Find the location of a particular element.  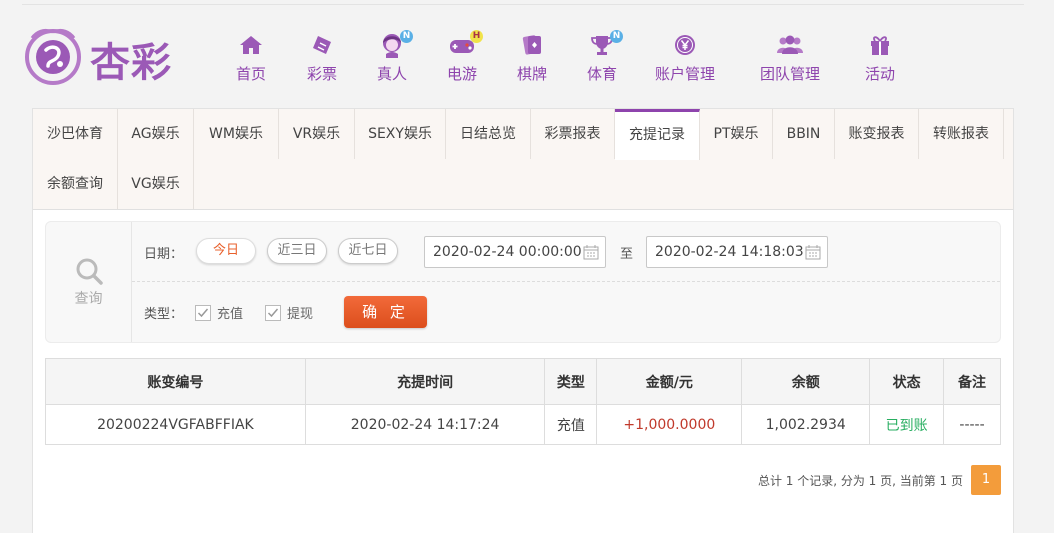

cell-type: 充值 is located at coordinates (571, 424).